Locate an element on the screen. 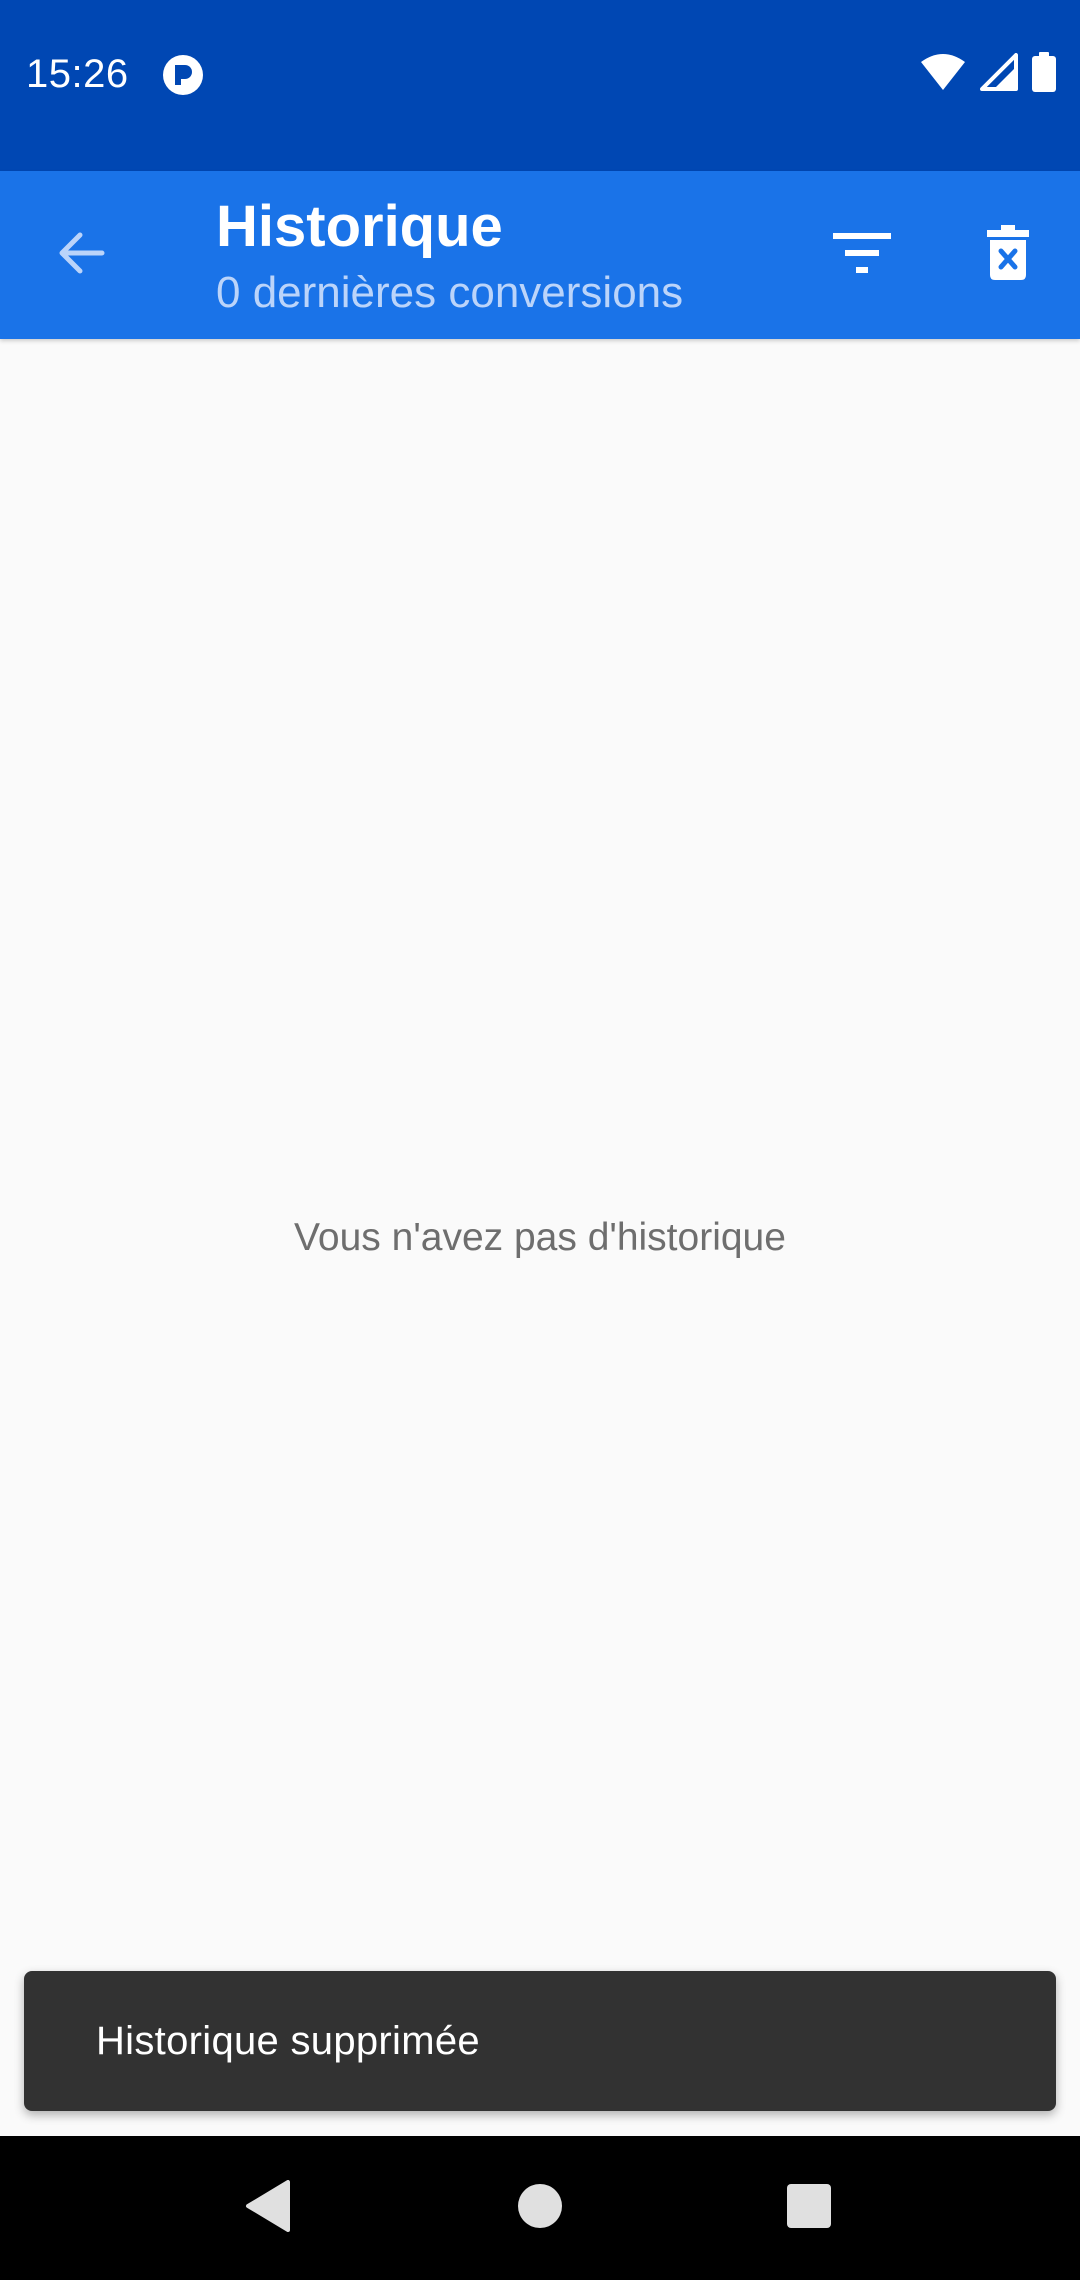  delete-history-button is located at coordinates (1008, 255).